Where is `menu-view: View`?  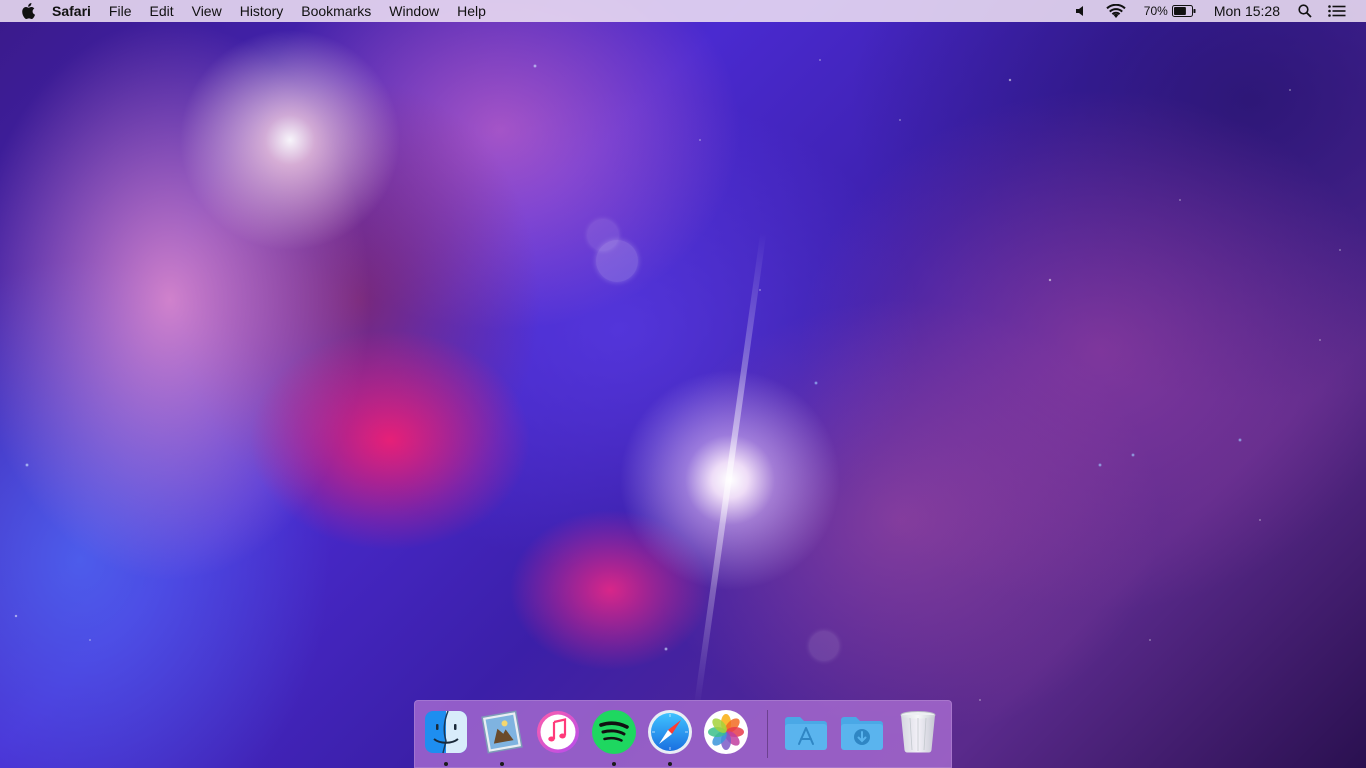
menu-view: View is located at coordinates (207, 11).